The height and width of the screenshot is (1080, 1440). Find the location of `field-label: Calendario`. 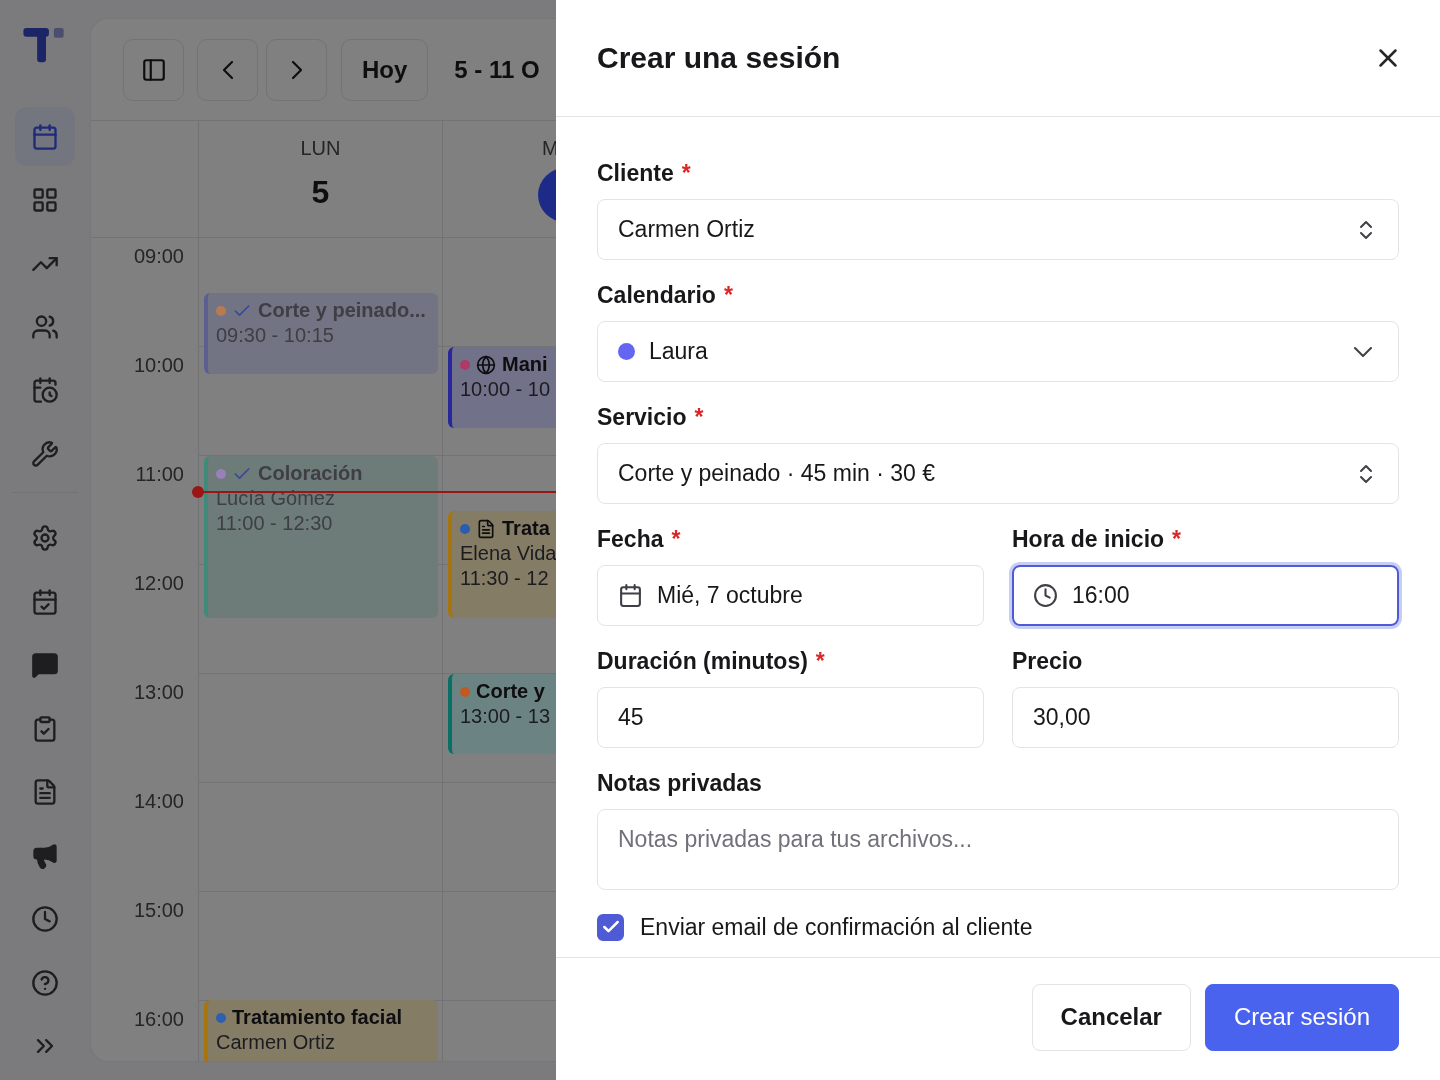

field-label: Calendario is located at coordinates (656, 296).